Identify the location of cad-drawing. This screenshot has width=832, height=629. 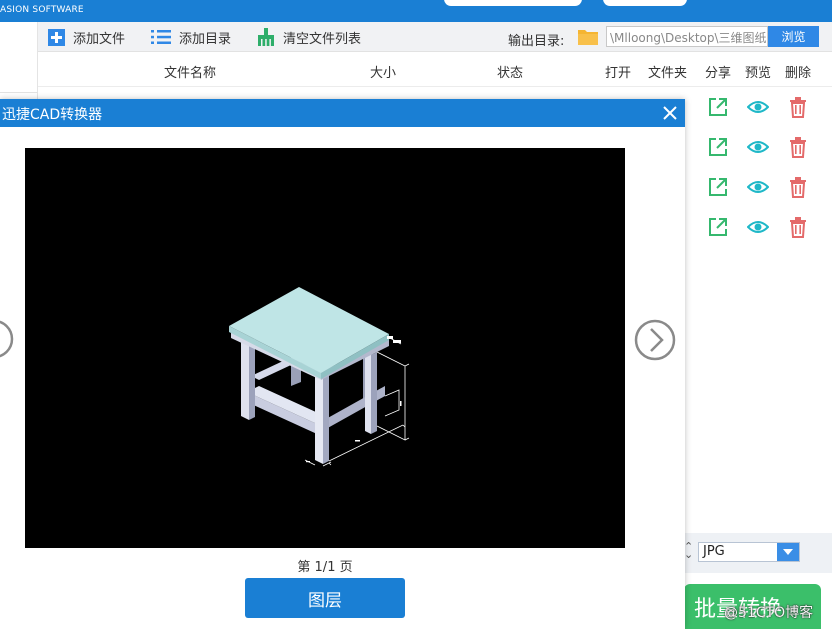
(319, 377).